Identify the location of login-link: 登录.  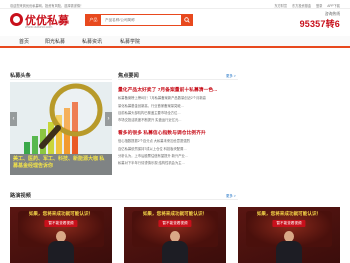
(319, 6).